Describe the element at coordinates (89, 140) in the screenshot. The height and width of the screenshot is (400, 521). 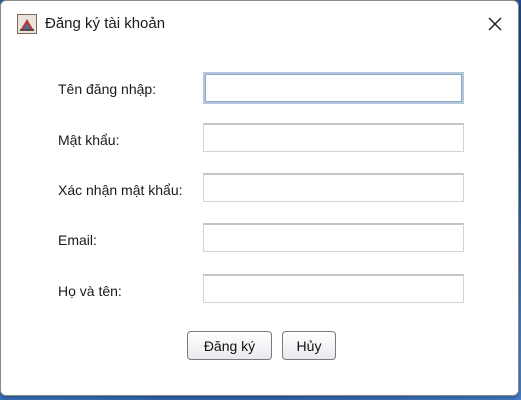
I see `password-label: Mật khẩu:` at that location.